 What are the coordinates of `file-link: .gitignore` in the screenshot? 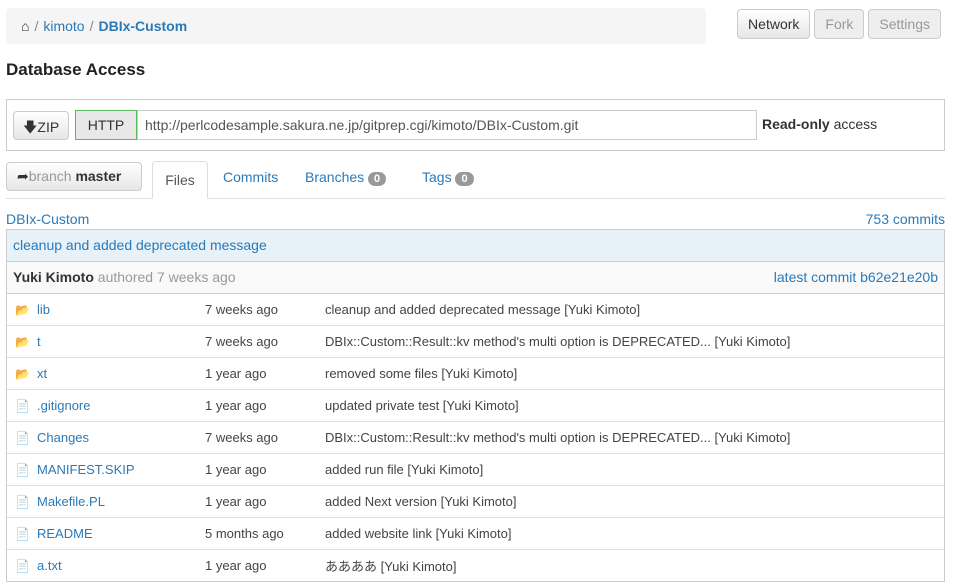 It's located at (63, 405).